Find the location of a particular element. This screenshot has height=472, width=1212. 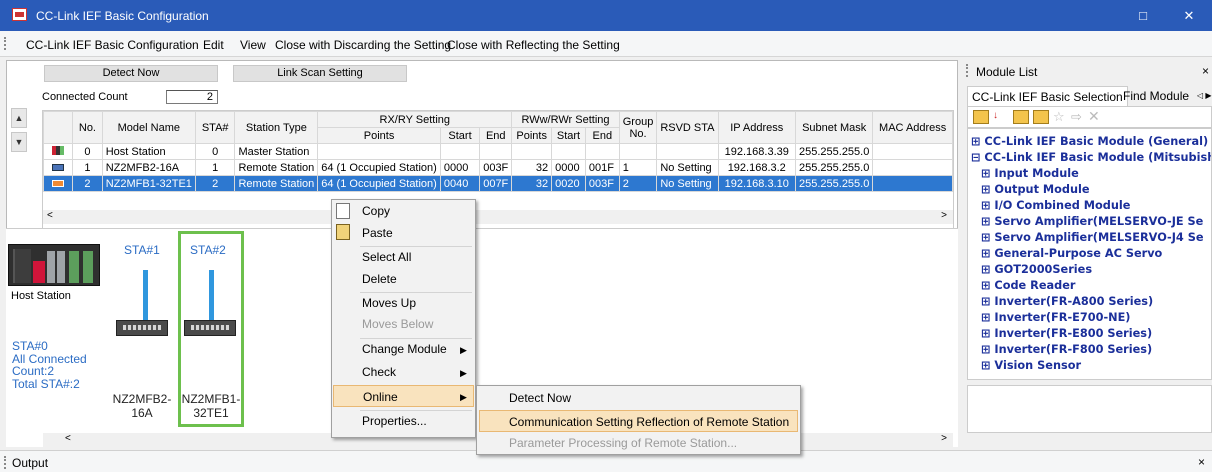

sort-category-icon is located at coordinates (981, 117).